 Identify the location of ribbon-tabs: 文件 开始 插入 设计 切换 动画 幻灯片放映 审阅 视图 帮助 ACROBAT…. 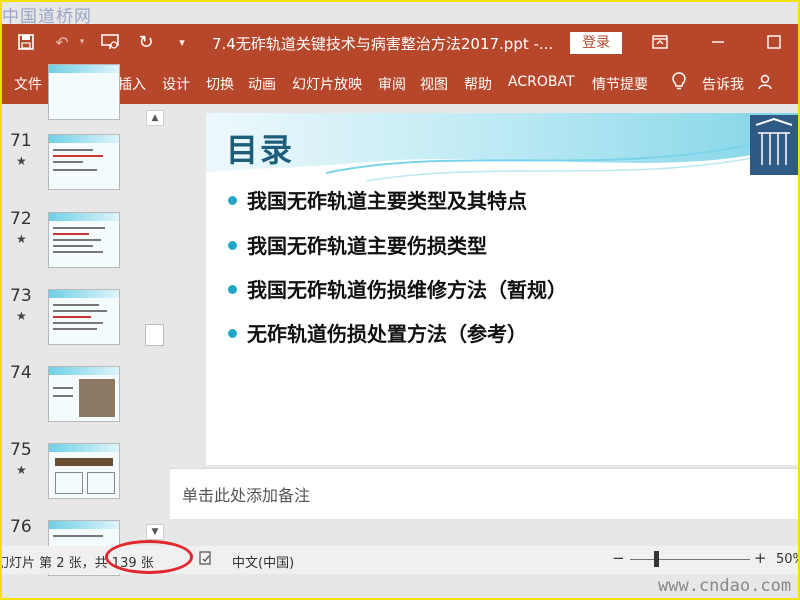
(400, 83).